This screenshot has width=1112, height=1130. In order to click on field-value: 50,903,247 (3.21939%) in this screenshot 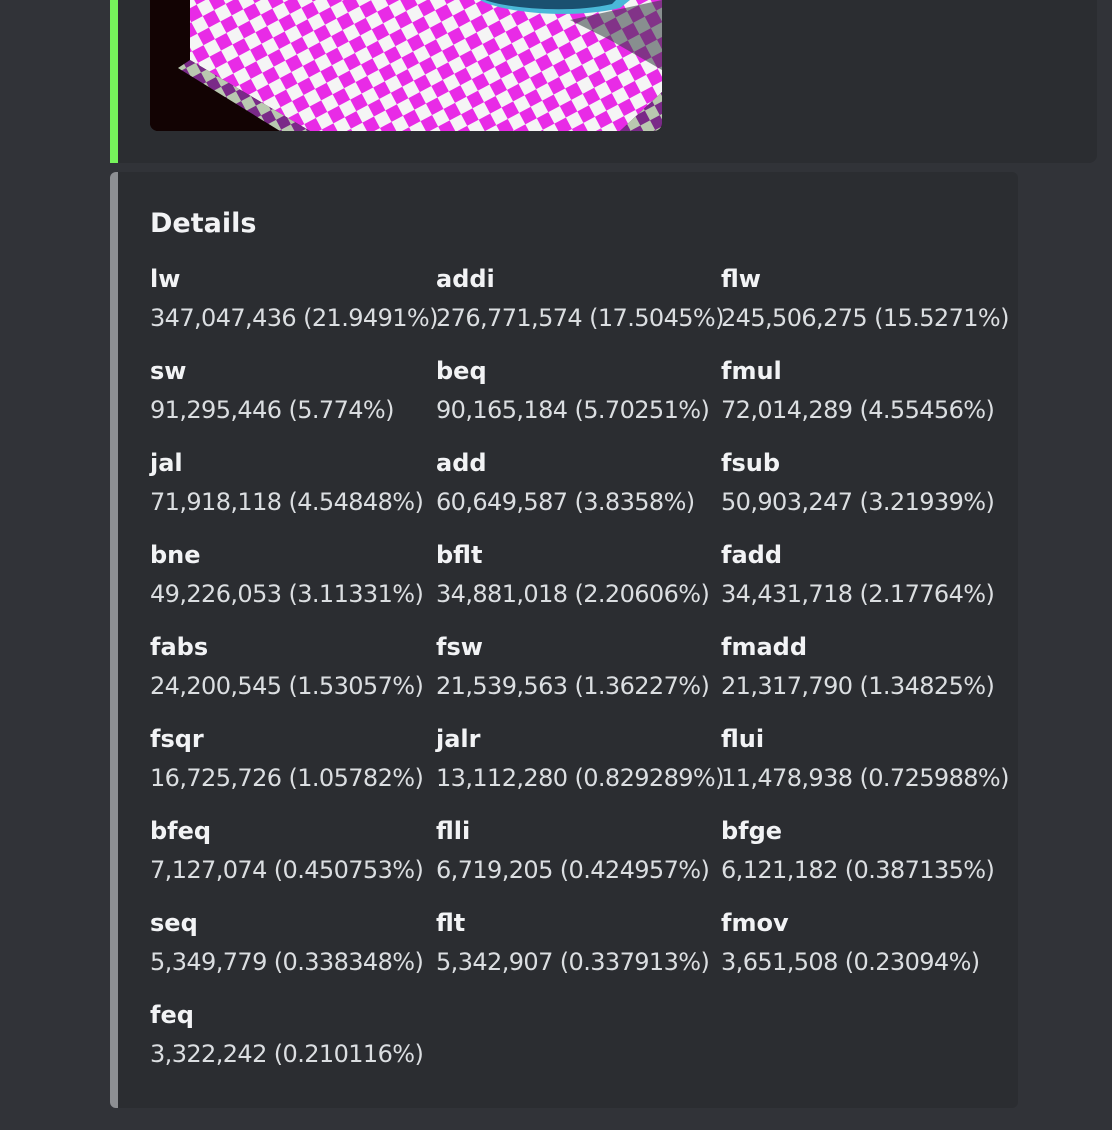, I will do `click(858, 502)`.